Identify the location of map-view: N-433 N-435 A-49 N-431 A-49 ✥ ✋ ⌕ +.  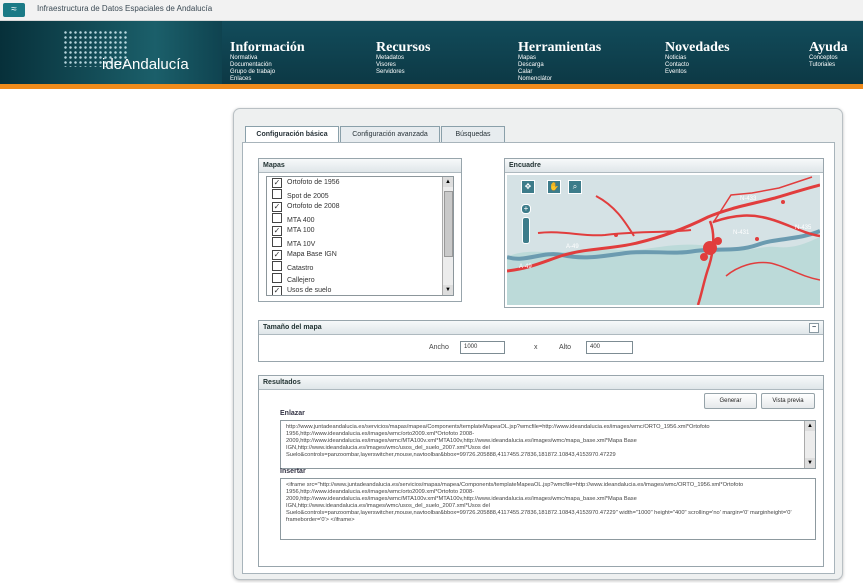
(663, 240).